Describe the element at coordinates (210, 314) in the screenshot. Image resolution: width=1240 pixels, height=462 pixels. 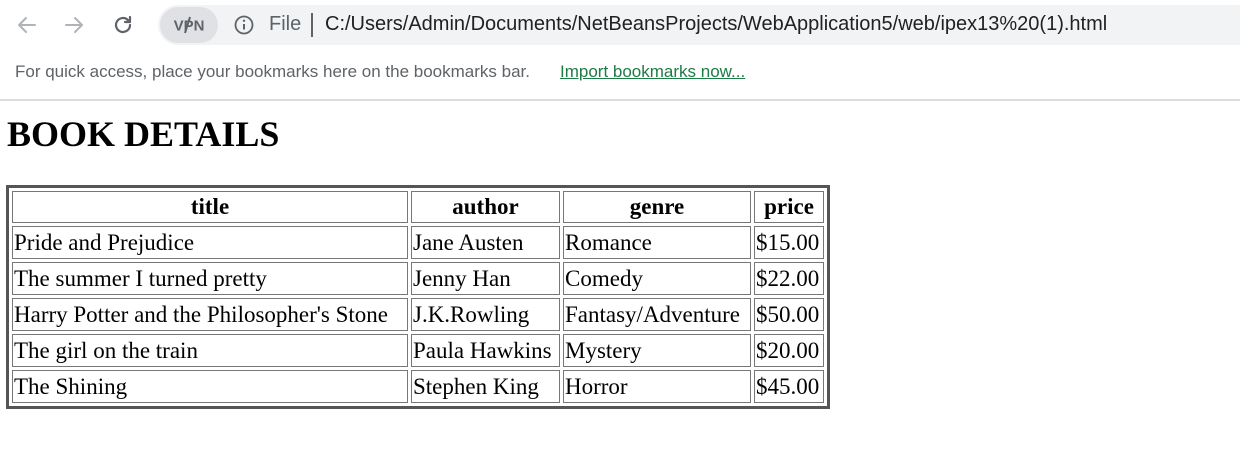
I see `cell-title: Harry Potter and the Philosopher's Stone` at that location.